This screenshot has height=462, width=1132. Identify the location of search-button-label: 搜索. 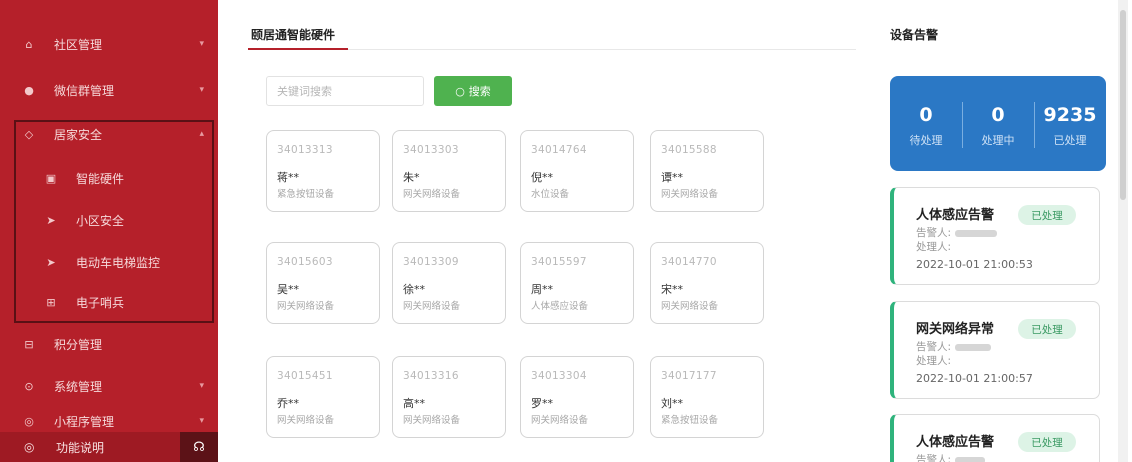
(479, 91).